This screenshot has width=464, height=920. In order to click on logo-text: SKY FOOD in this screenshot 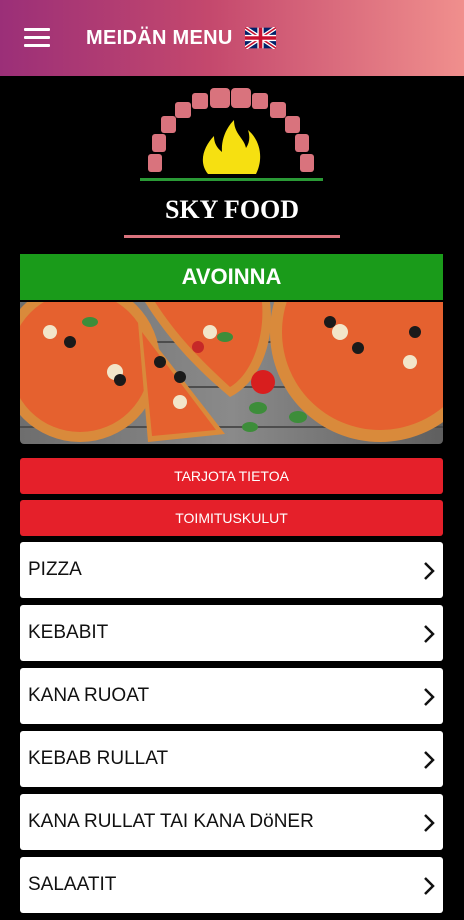, I will do `click(232, 209)`.